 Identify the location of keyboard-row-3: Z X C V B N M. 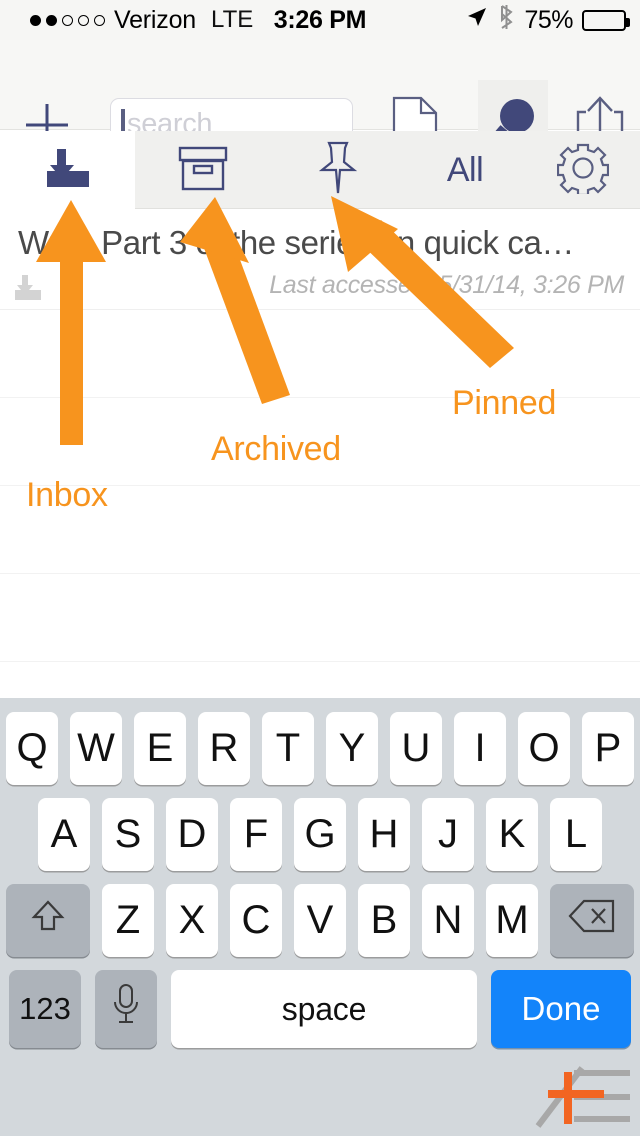
(320, 920).